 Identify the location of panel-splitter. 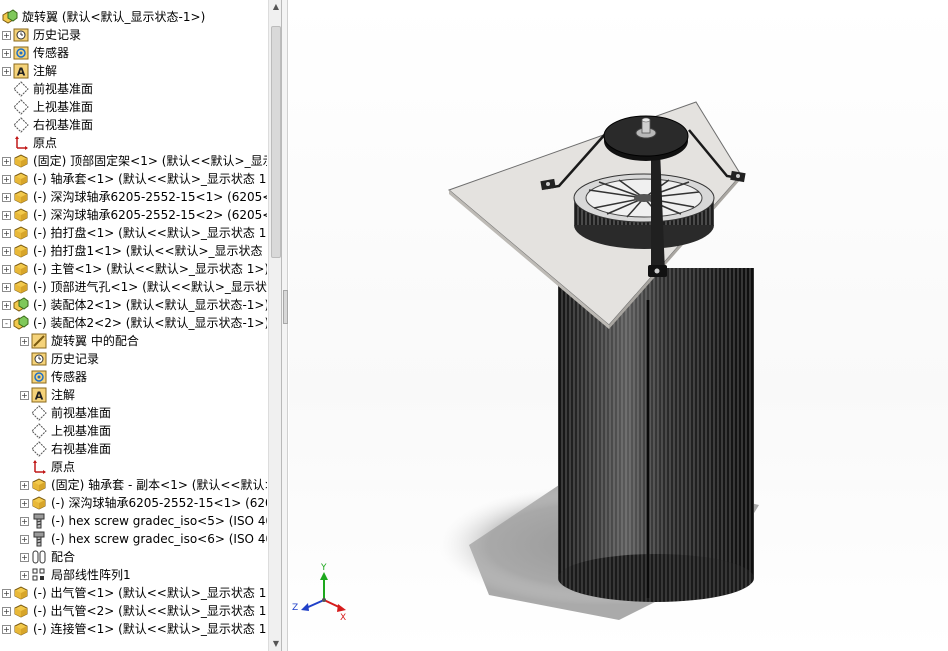
(285, 325).